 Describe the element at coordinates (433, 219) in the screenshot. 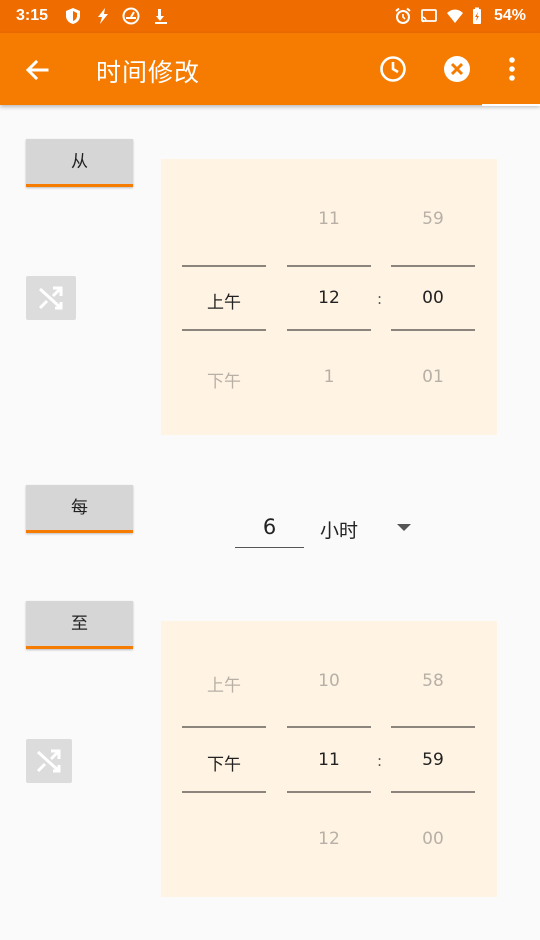

I see `from-minute-prev: 59` at that location.